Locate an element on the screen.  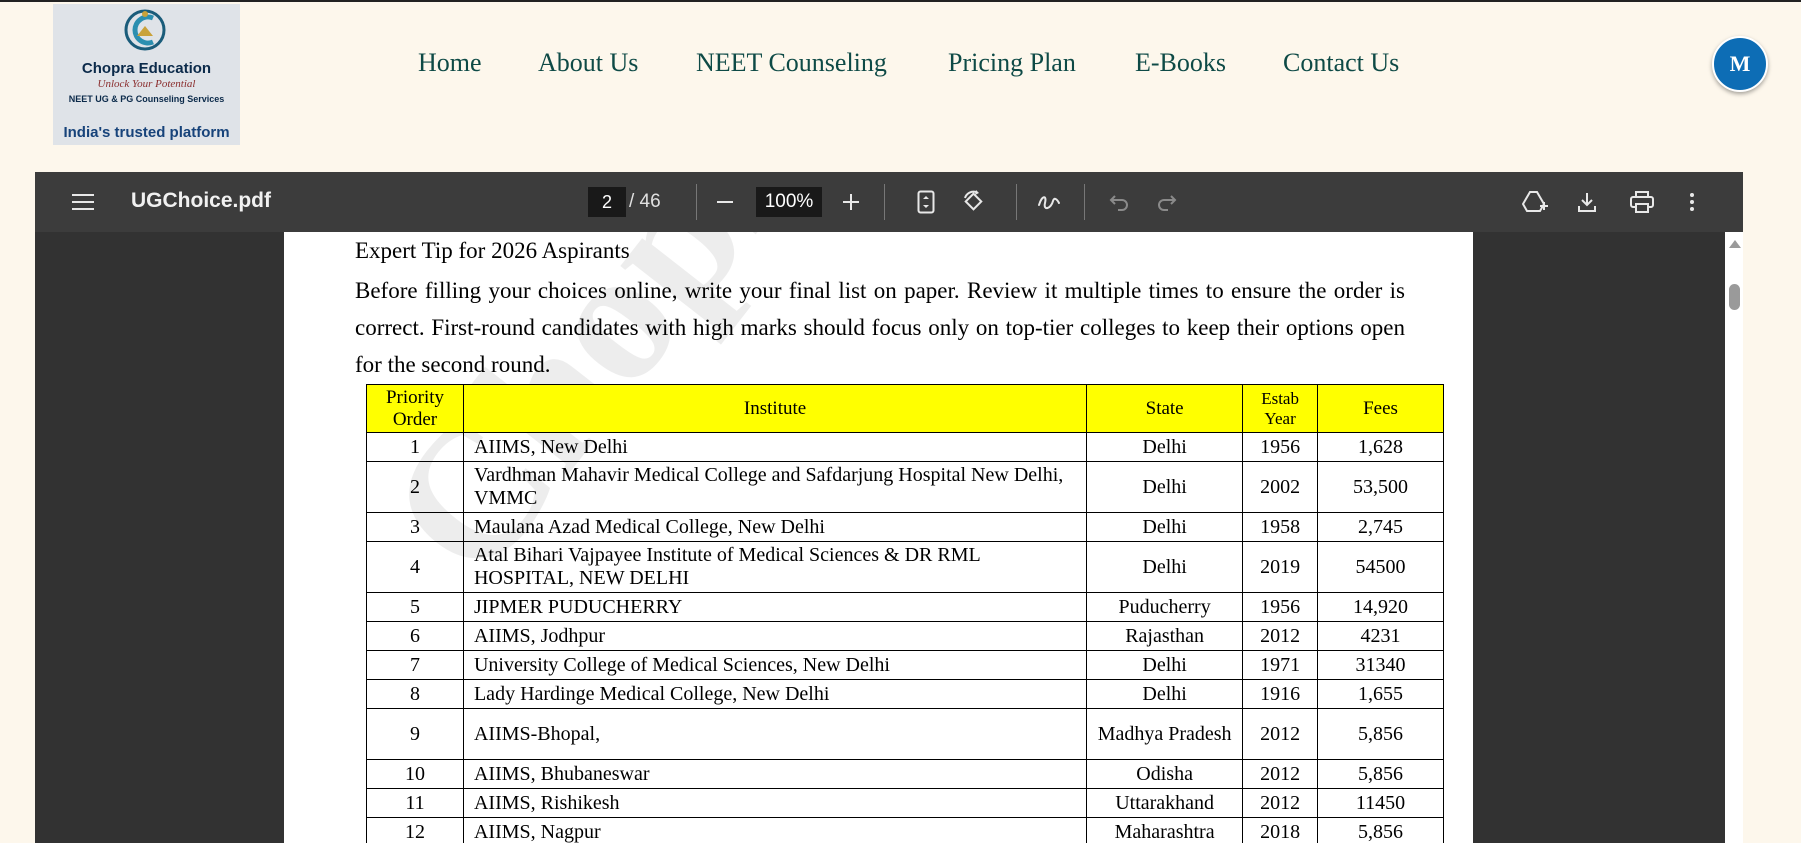
user-avatar: M is located at coordinates (1740, 64).